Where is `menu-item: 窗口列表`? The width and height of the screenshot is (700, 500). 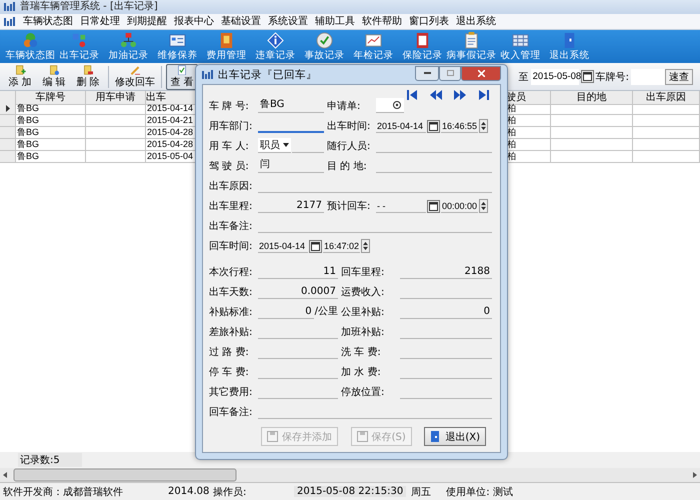 menu-item: 窗口列表 is located at coordinates (429, 22).